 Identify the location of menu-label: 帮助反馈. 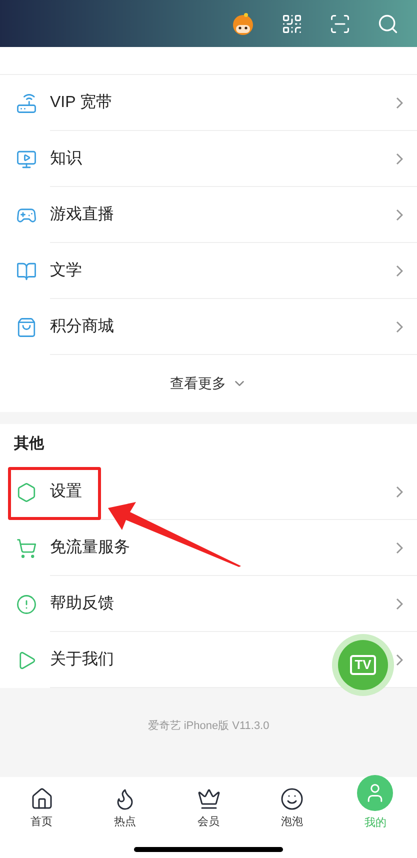
(82, 604).